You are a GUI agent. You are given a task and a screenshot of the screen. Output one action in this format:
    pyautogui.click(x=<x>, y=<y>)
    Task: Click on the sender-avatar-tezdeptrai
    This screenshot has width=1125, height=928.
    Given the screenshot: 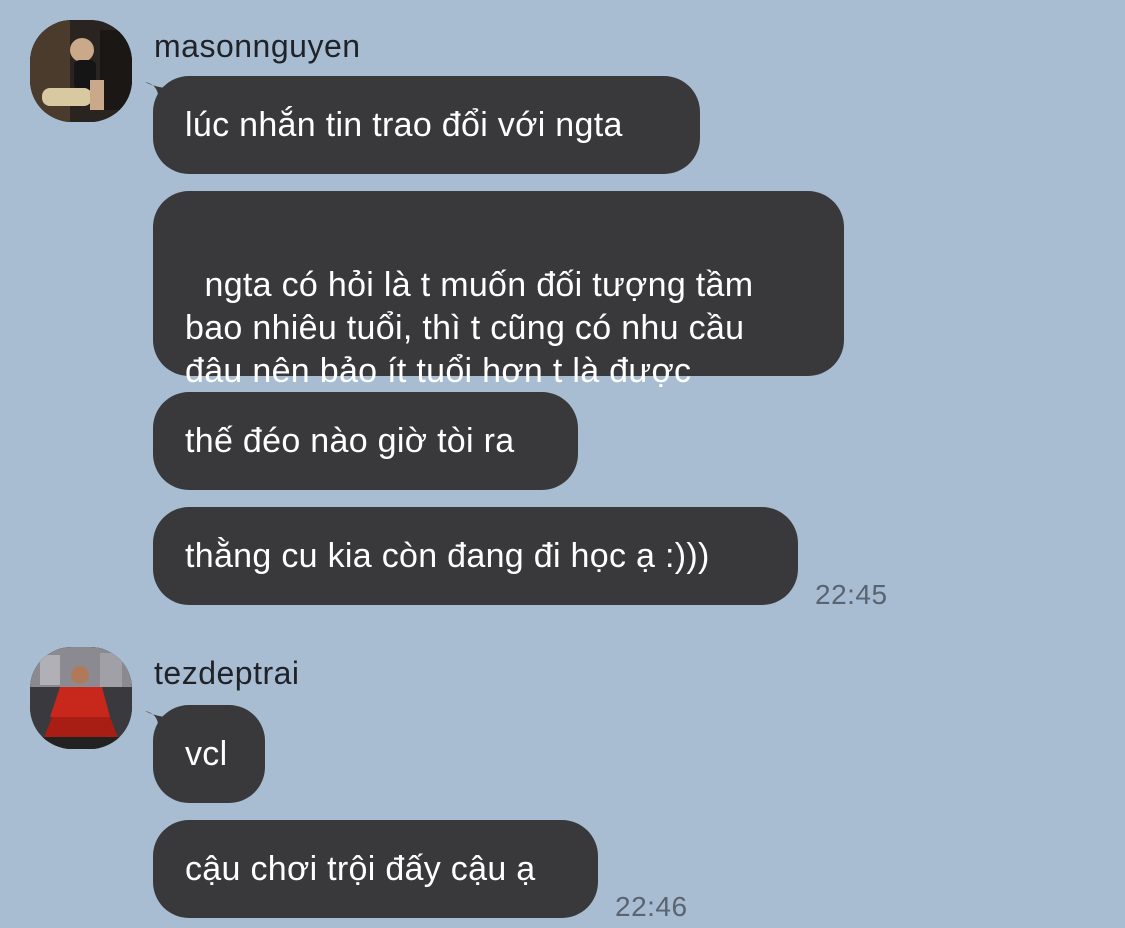 What is the action you would take?
    pyautogui.click(x=81, y=698)
    